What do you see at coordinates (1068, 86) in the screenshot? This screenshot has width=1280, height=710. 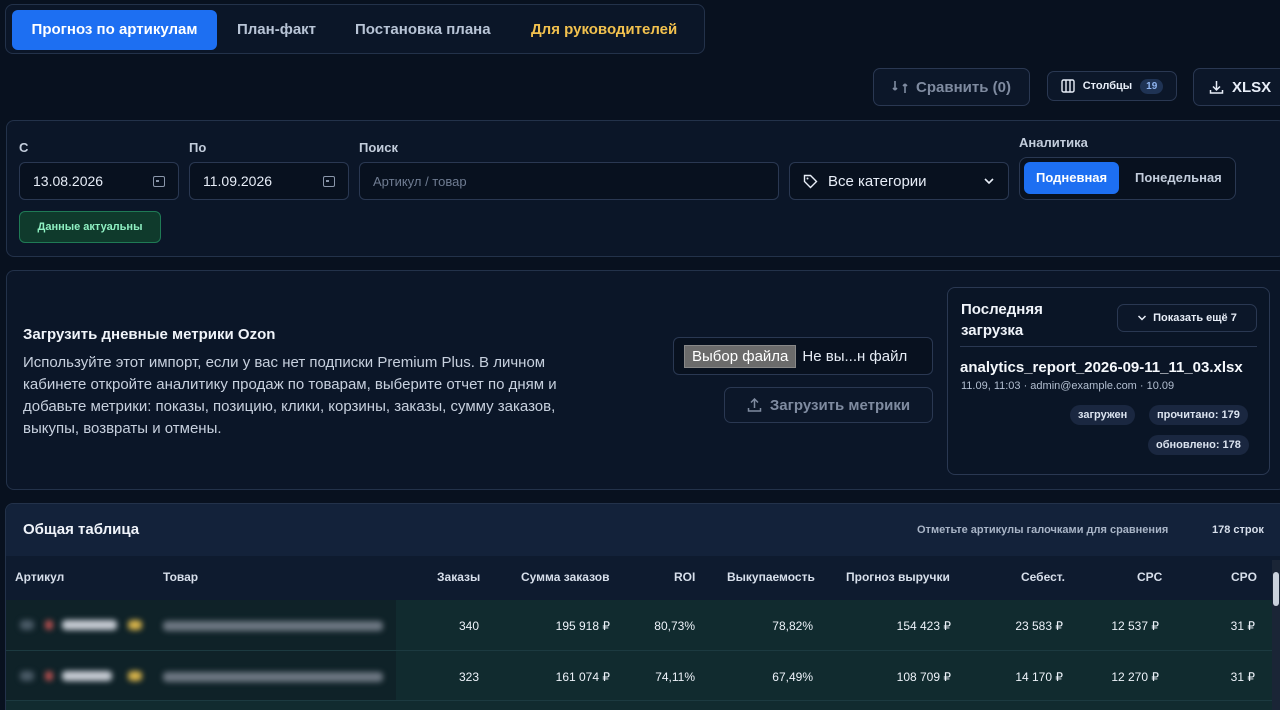 I see `columns-icon` at bounding box center [1068, 86].